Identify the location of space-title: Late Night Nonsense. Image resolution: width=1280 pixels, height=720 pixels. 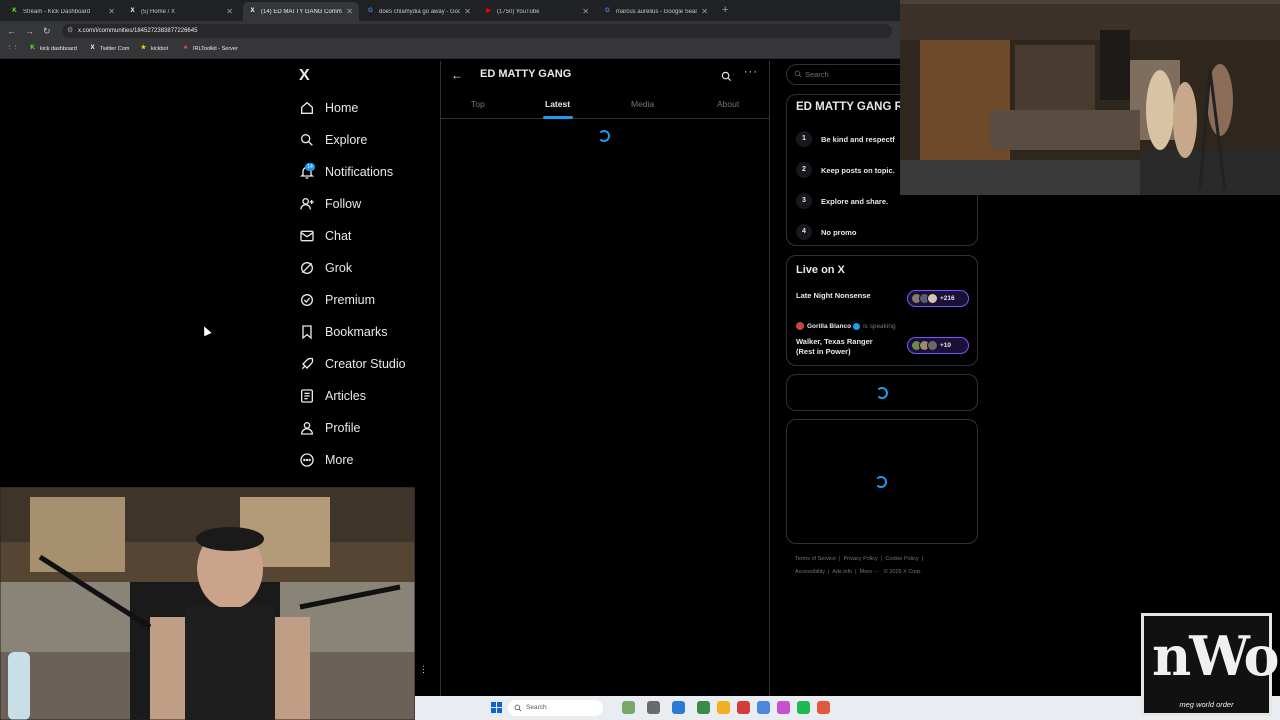
(833, 296).